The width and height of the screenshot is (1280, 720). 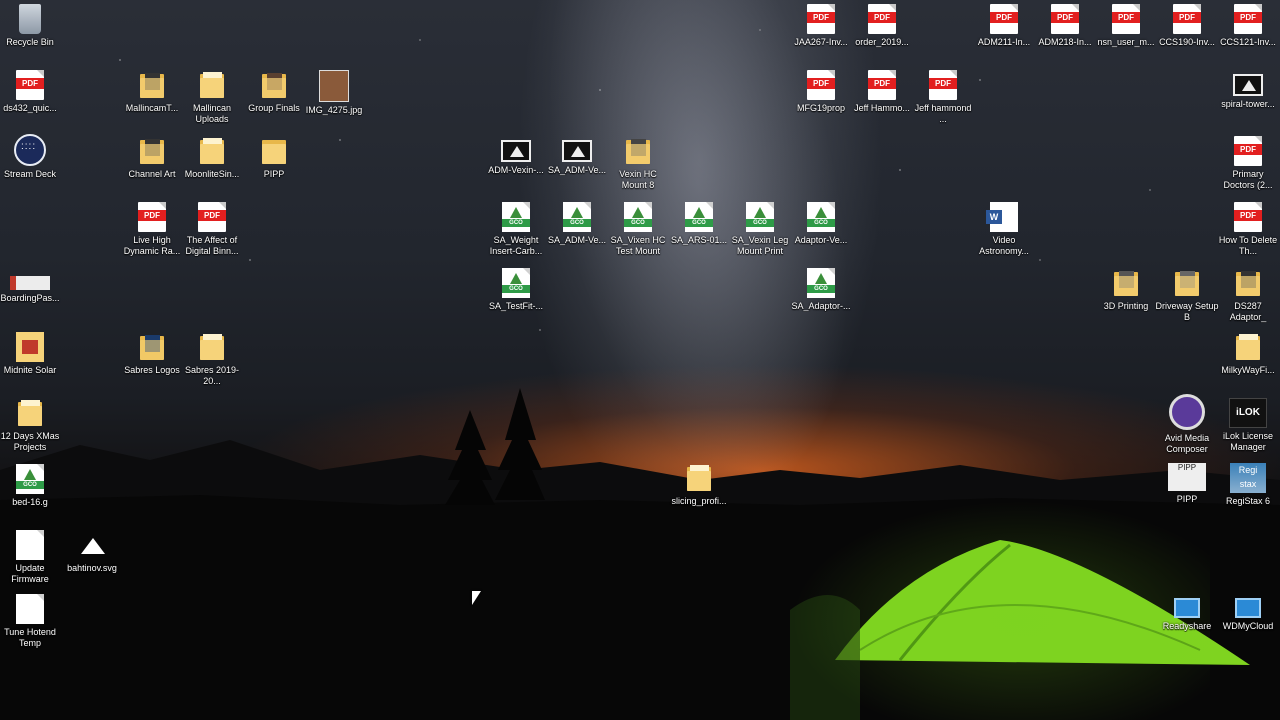 What do you see at coordinates (30, 502) in the screenshot?
I see `icon-label: bed-16.g` at bounding box center [30, 502].